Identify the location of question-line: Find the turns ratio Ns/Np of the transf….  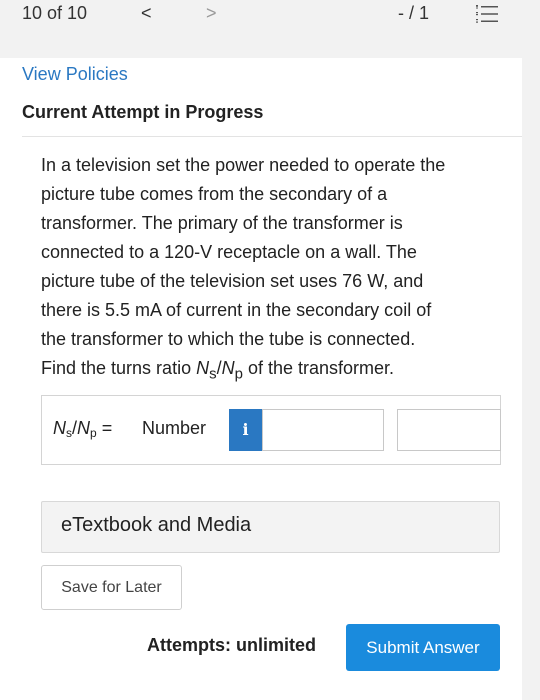
(276, 371).